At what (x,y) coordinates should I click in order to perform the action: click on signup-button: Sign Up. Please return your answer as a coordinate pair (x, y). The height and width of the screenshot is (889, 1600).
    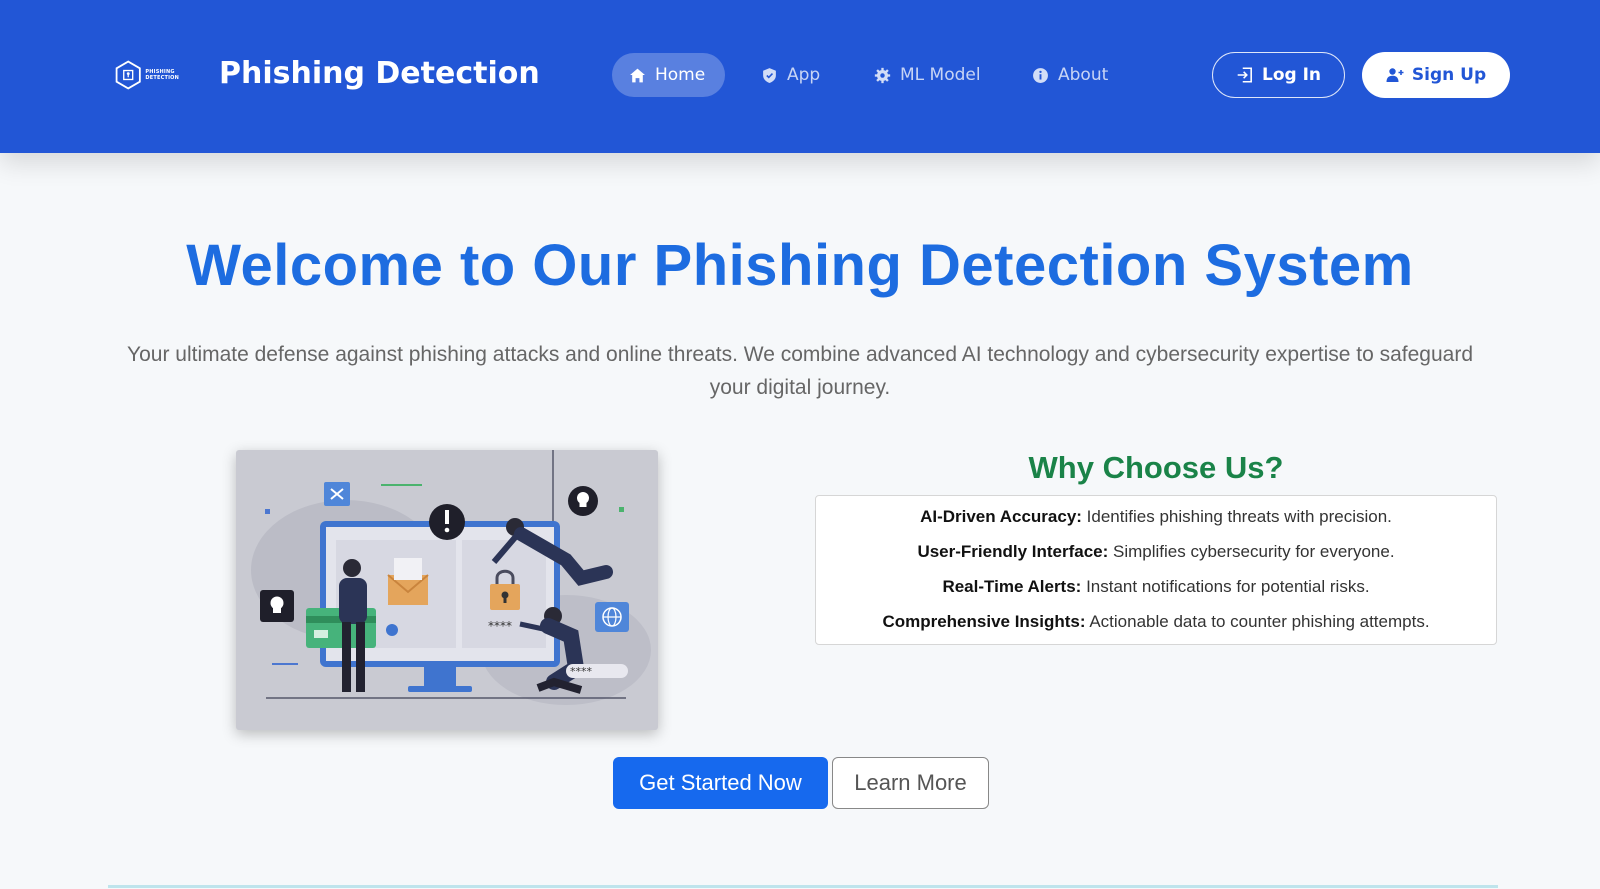
    Looking at the image, I should click on (1436, 75).